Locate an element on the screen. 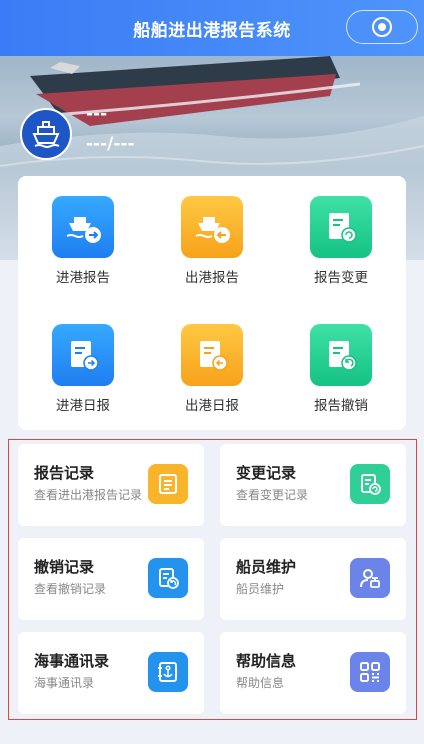 This screenshot has height=744, width=424. grid-item-arrival-report: 进港报告 is located at coordinates (83, 241).